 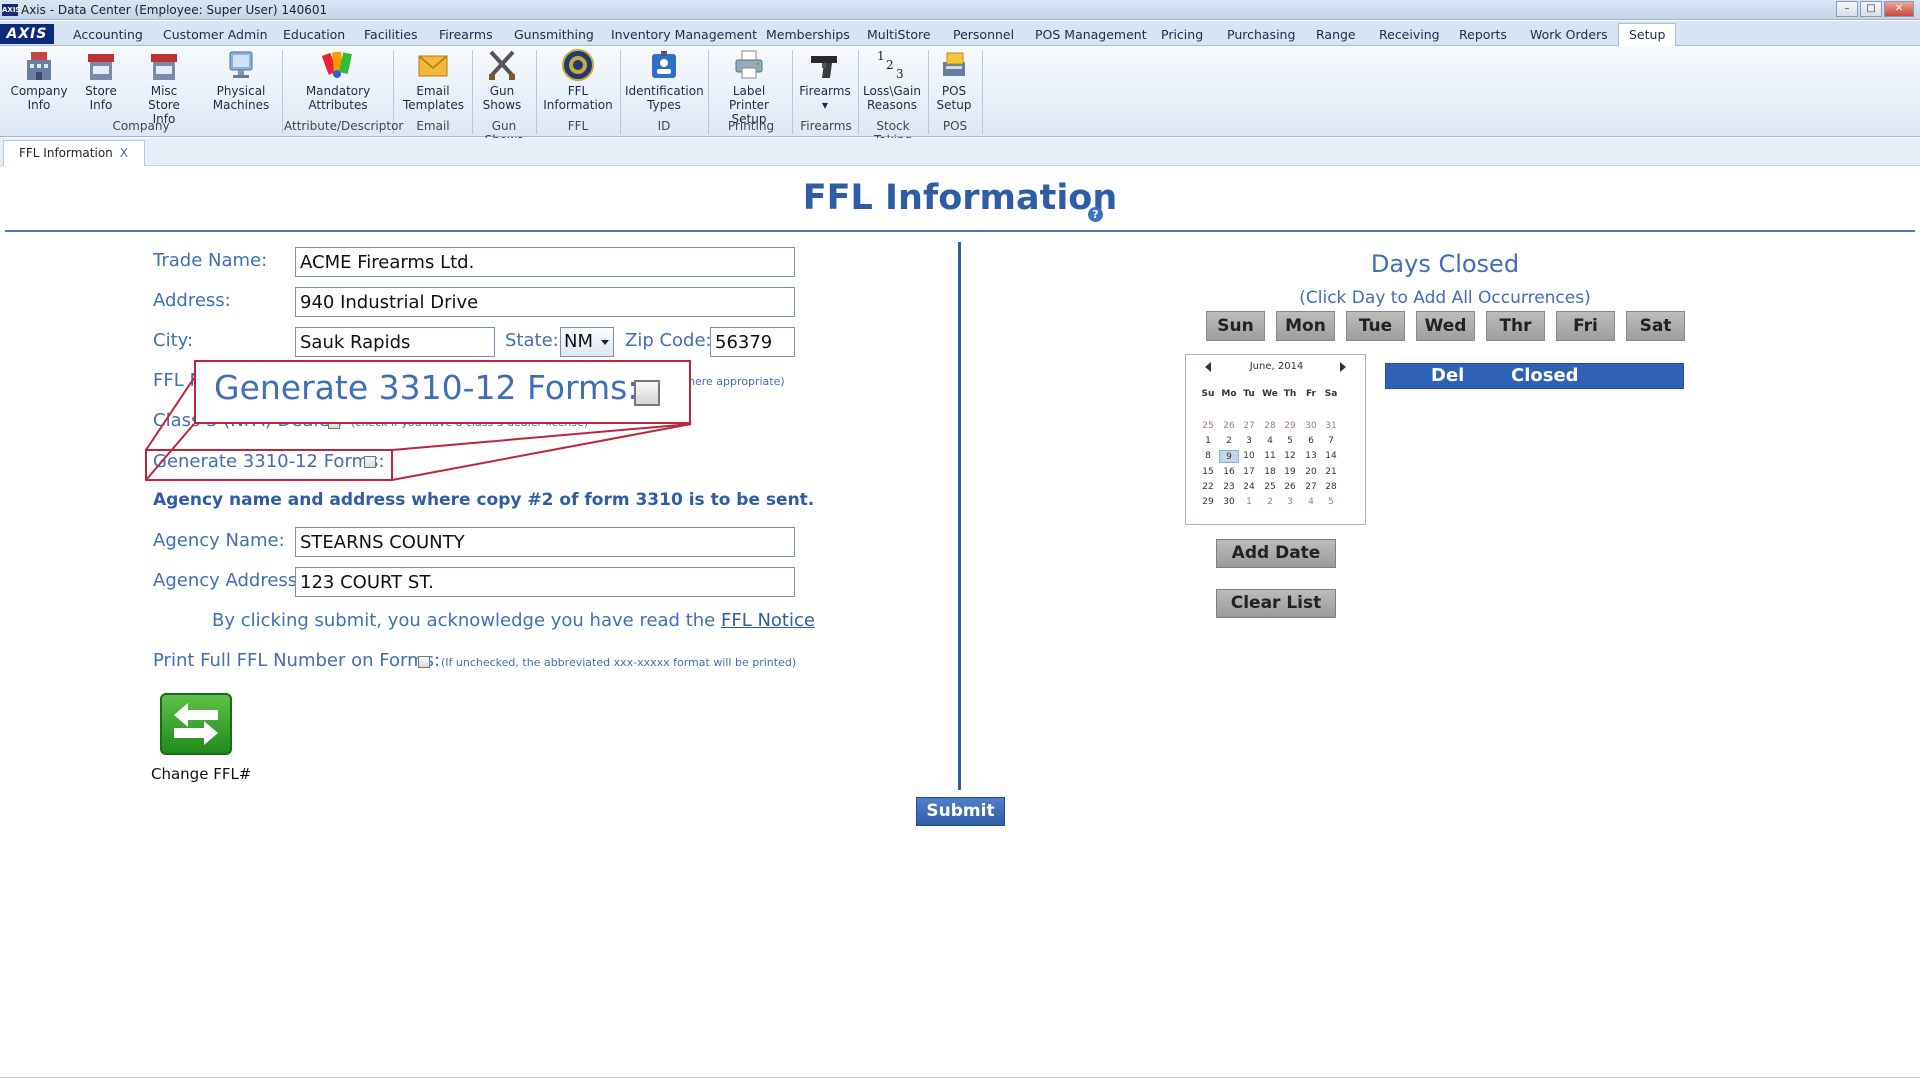 I want to click on change-ffl-button, so click(x=196, y=724).